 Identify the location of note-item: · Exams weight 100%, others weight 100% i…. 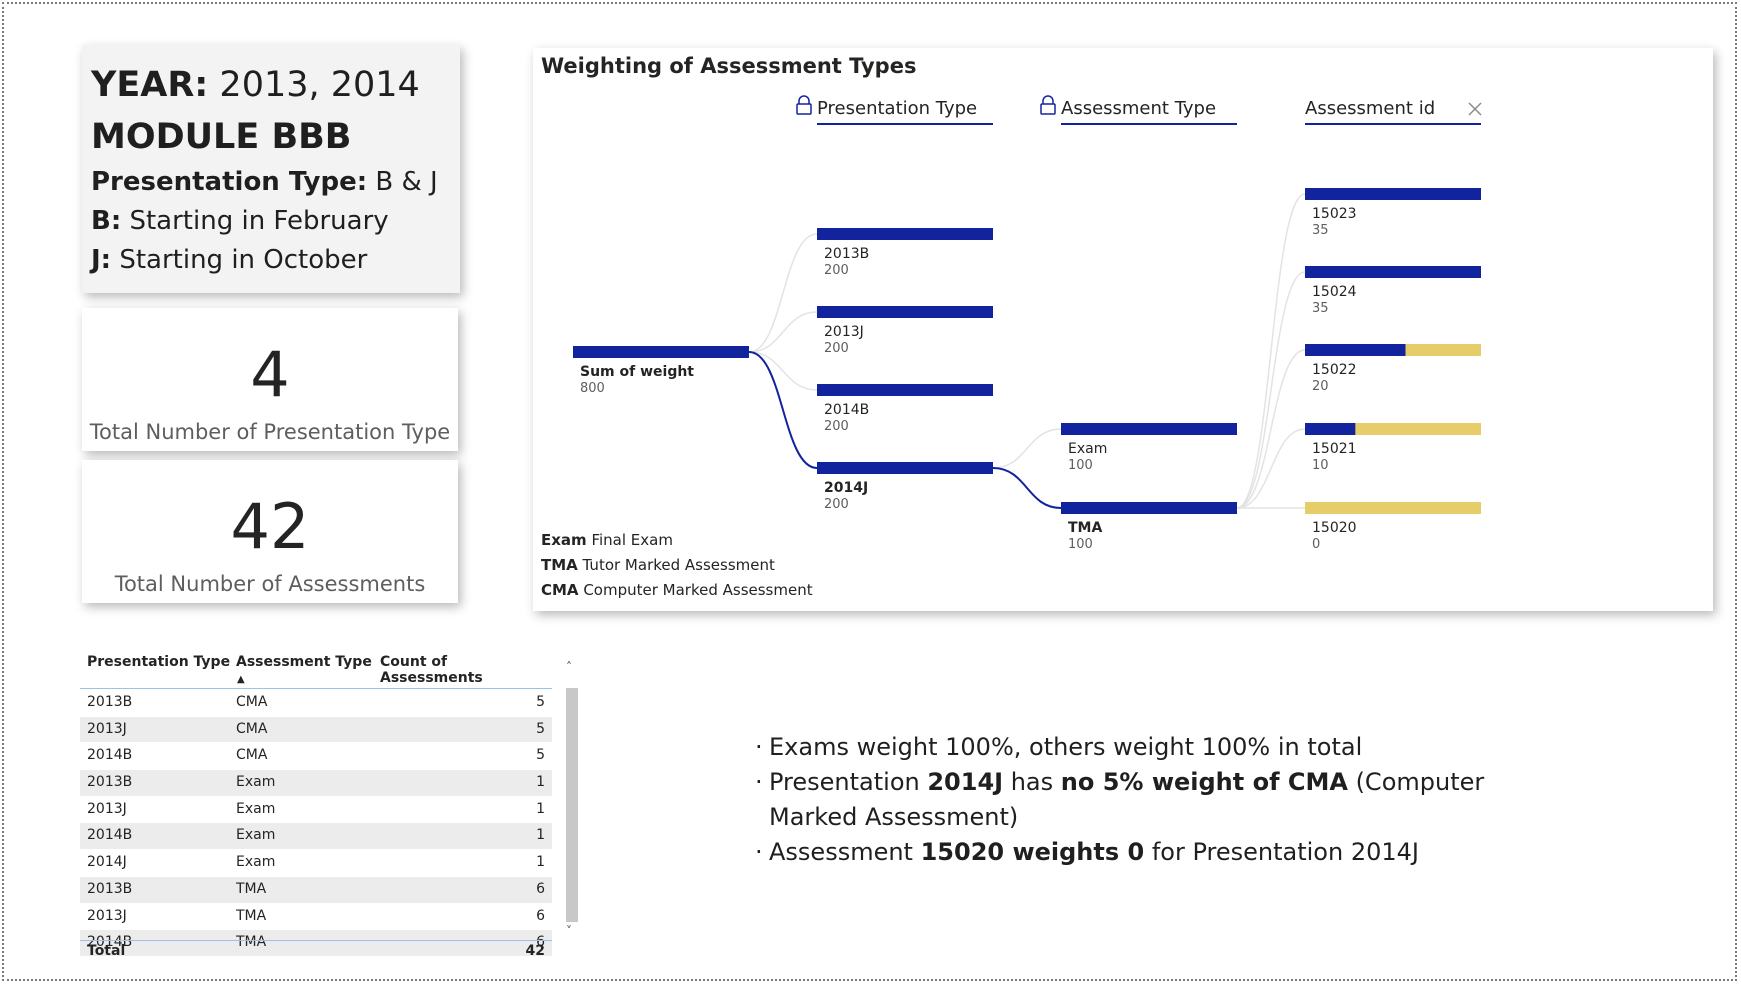
(1059, 747).